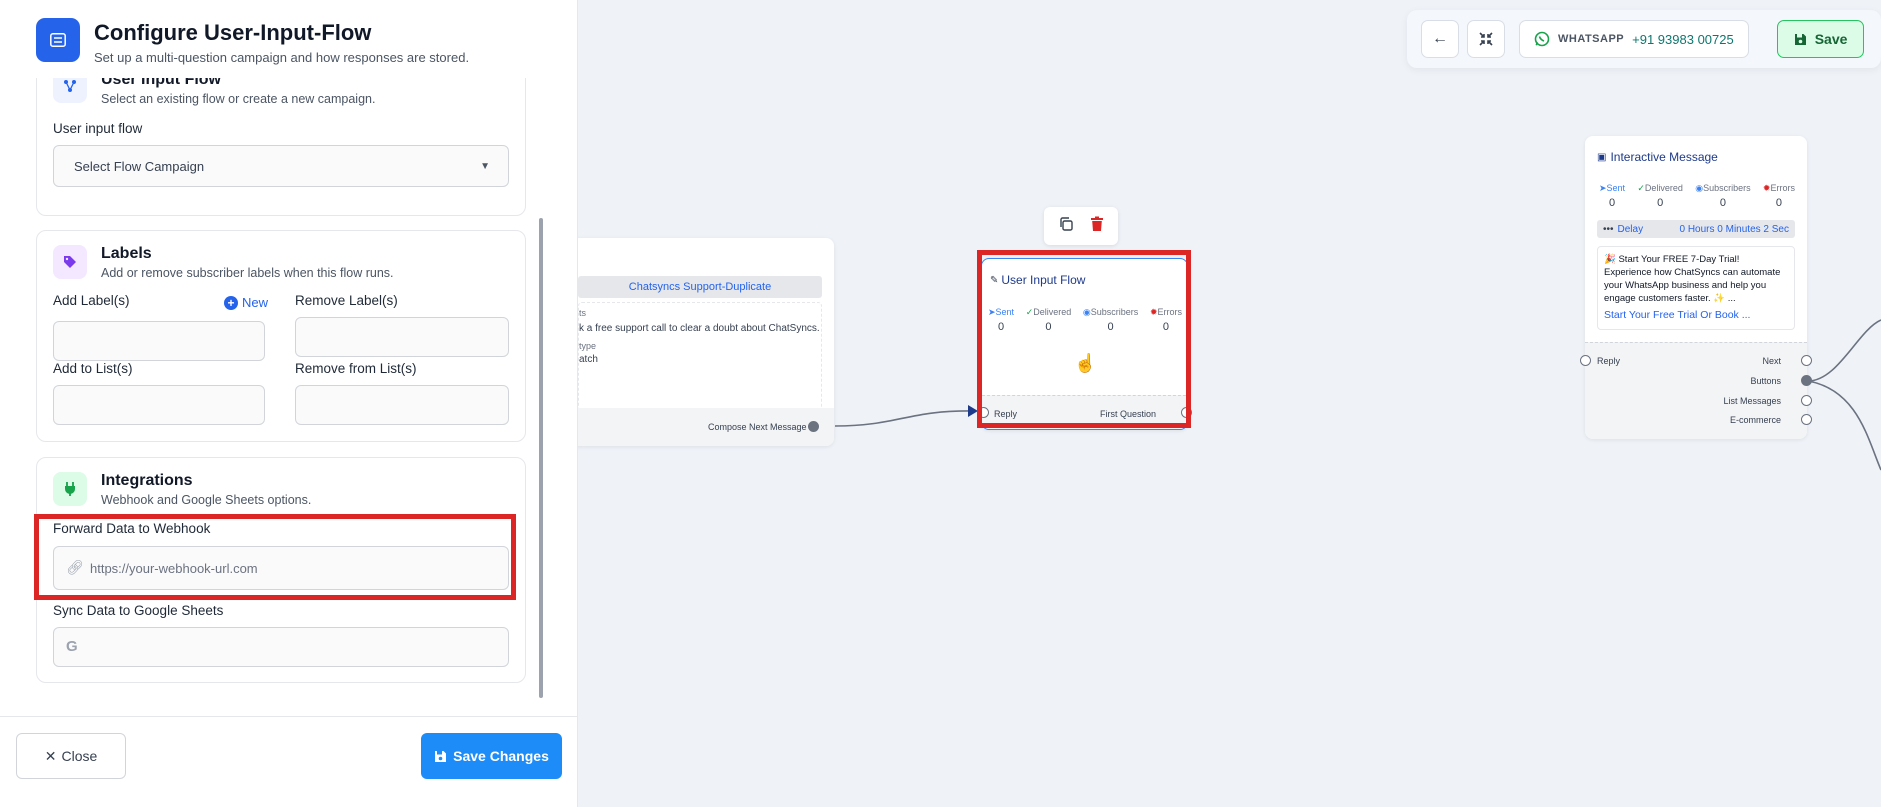 This screenshot has height=807, width=1881. What do you see at coordinates (255, 302) in the screenshot?
I see `new-label-text: New` at bounding box center [255, 302].